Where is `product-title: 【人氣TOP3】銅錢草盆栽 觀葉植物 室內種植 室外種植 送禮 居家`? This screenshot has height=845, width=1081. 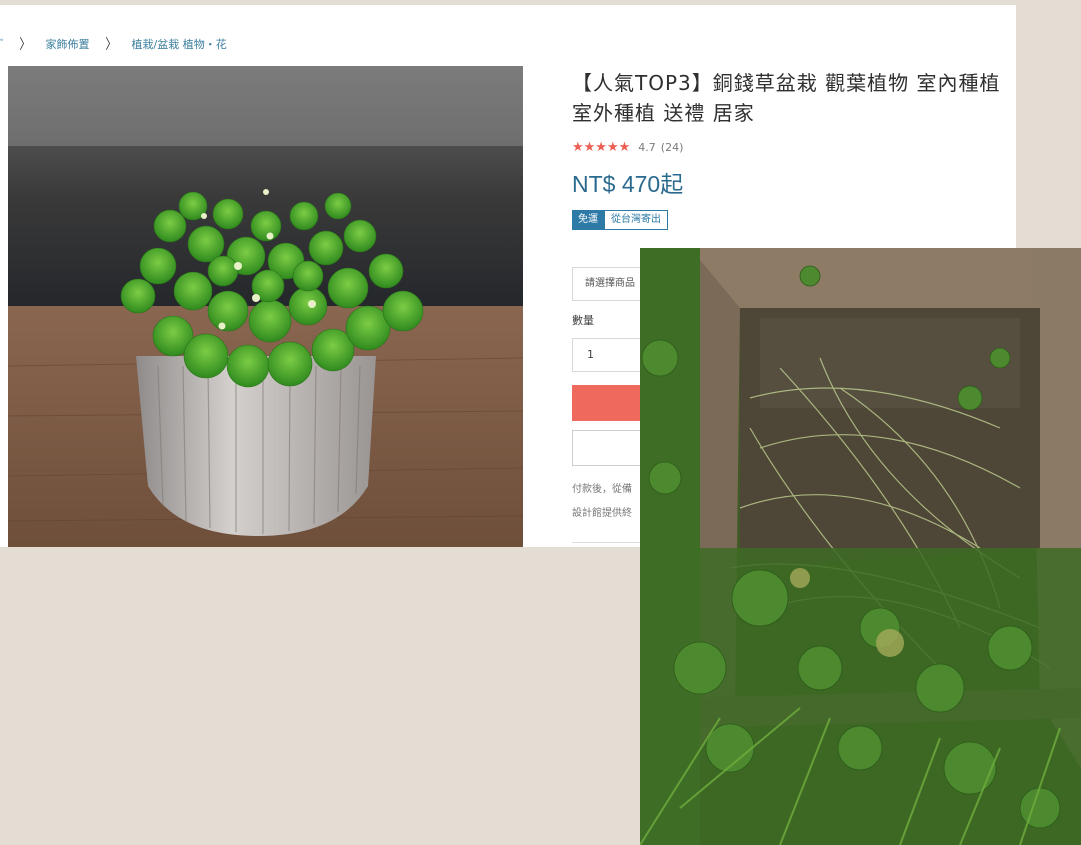 product-title: 【人氣TOP3】銅錢草盆栽 觀葉植物 室內種植 室外種植 送禮 居家 is located at coordinates (786, 98).